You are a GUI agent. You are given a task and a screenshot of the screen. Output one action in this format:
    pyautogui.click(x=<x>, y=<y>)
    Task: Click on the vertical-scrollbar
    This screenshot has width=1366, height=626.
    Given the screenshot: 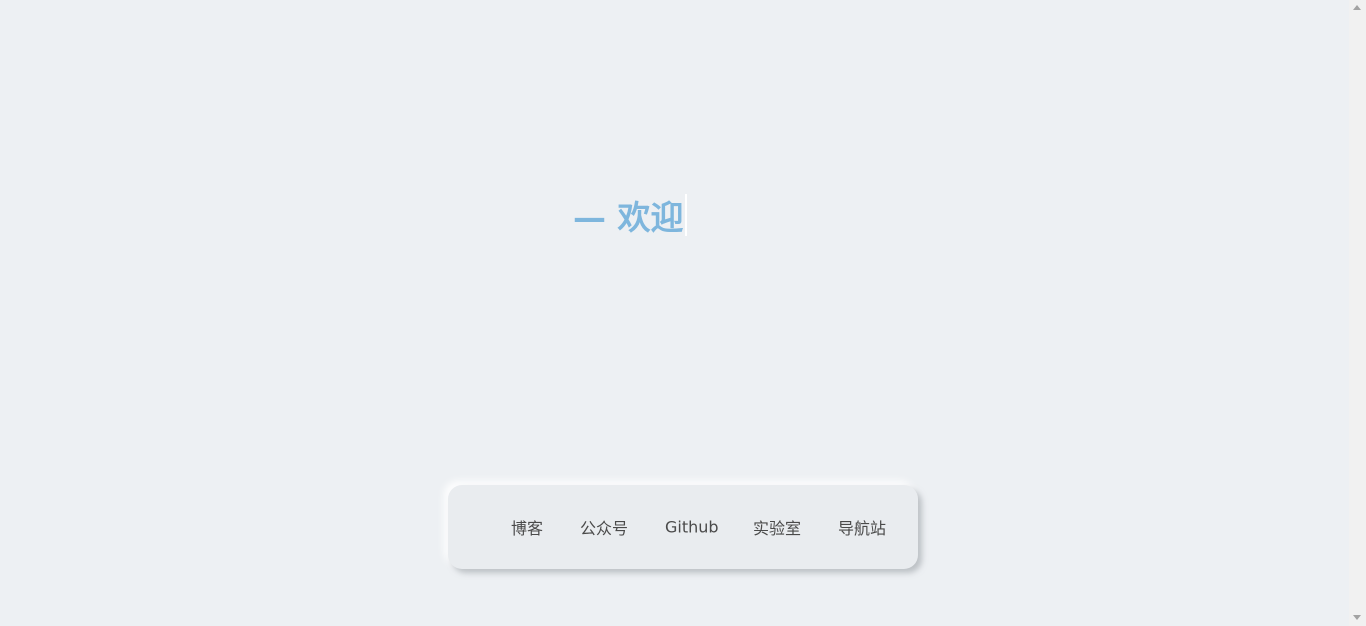 What is the action you would take?
    pyautogui.click(x=1357, y=313)
    